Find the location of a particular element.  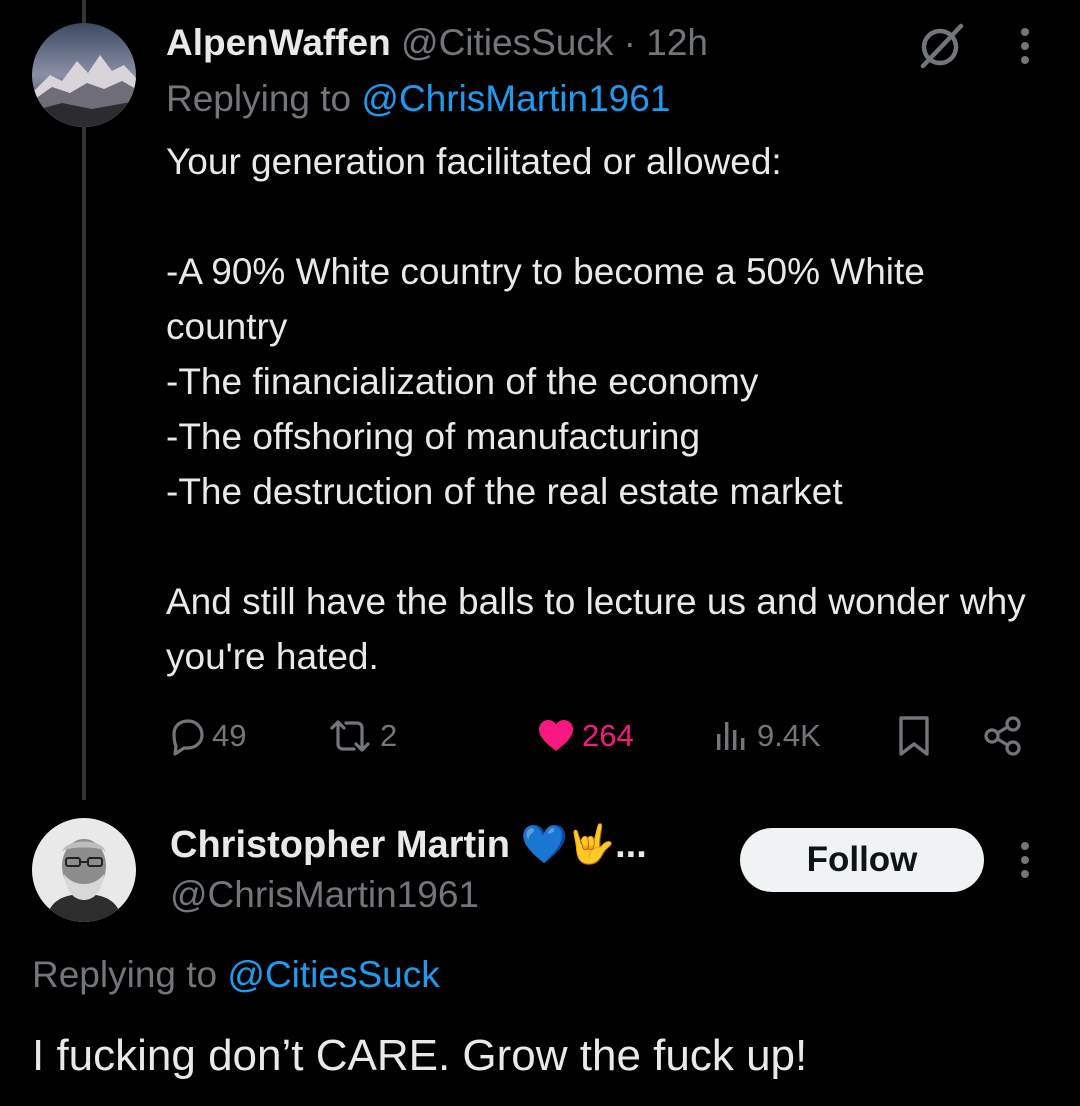

view-count: 9.4K is located at coordinates (789, 735).